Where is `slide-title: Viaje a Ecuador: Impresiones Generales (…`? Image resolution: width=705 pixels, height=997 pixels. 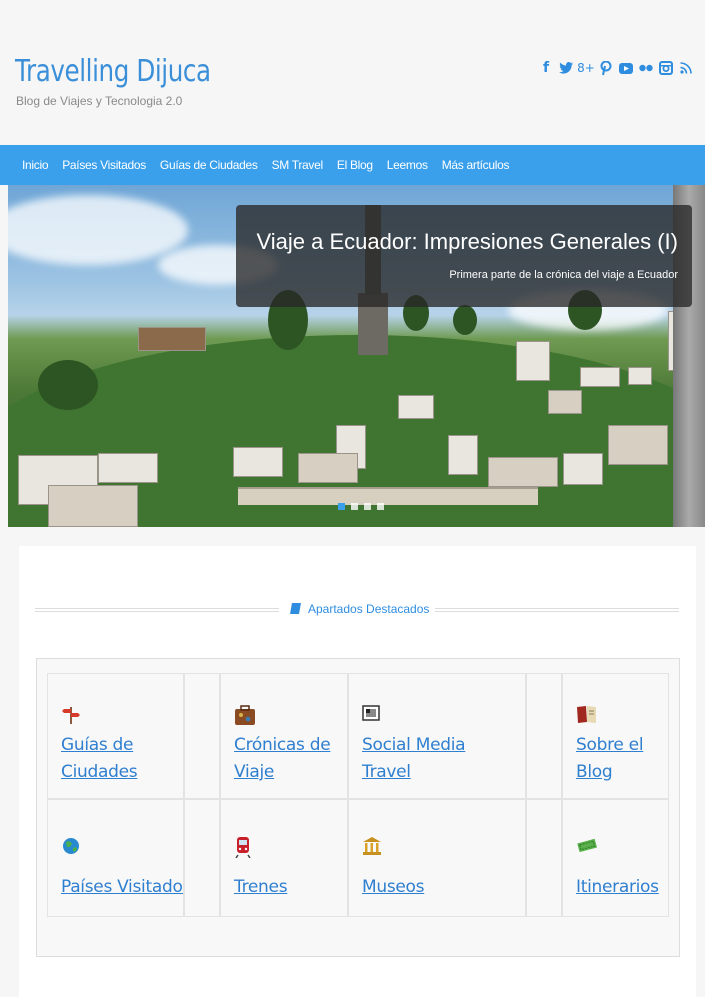 slide-title: Viaje a Ecuador: Impresiones Generales (… is located at coordinates (467, 242).